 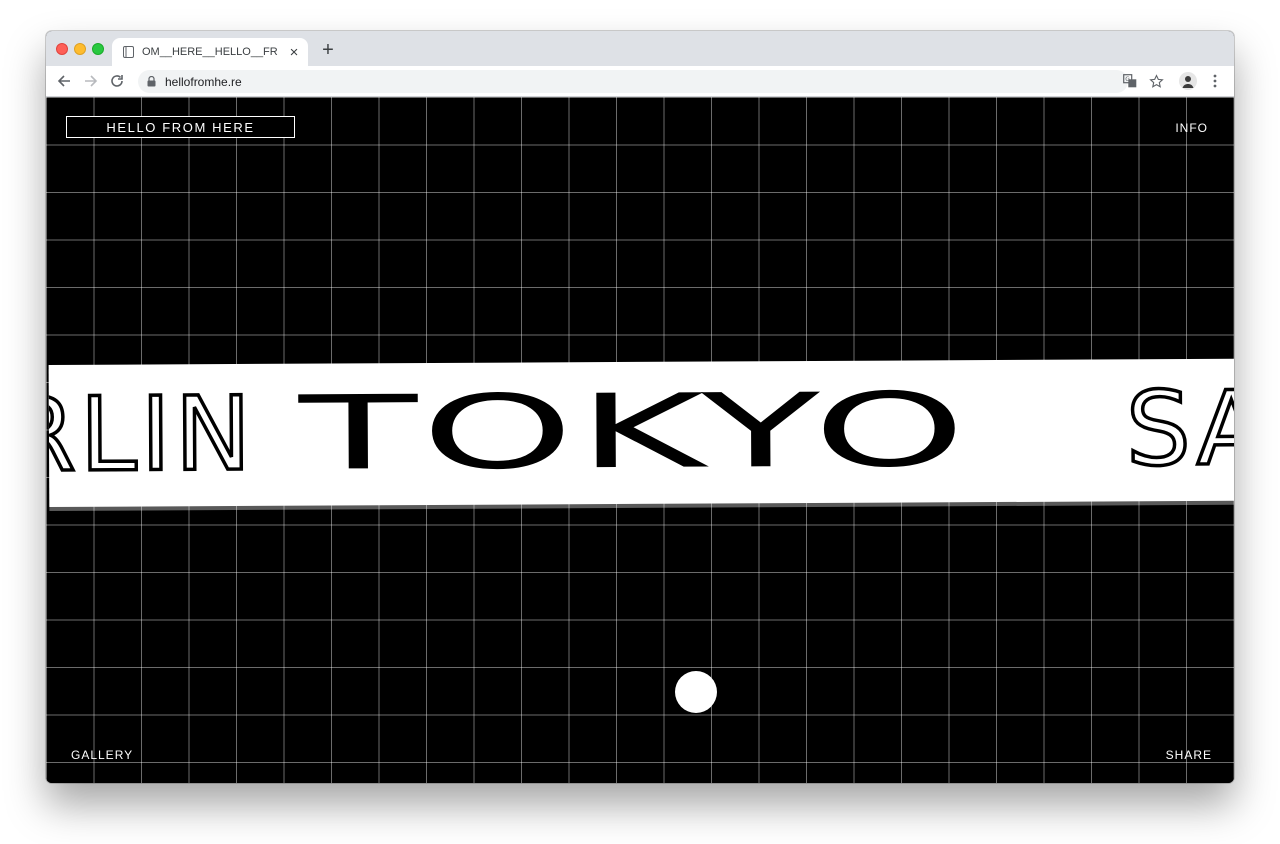 I want to click on gallery-link: GALLERY, so click(x=102, y=755).